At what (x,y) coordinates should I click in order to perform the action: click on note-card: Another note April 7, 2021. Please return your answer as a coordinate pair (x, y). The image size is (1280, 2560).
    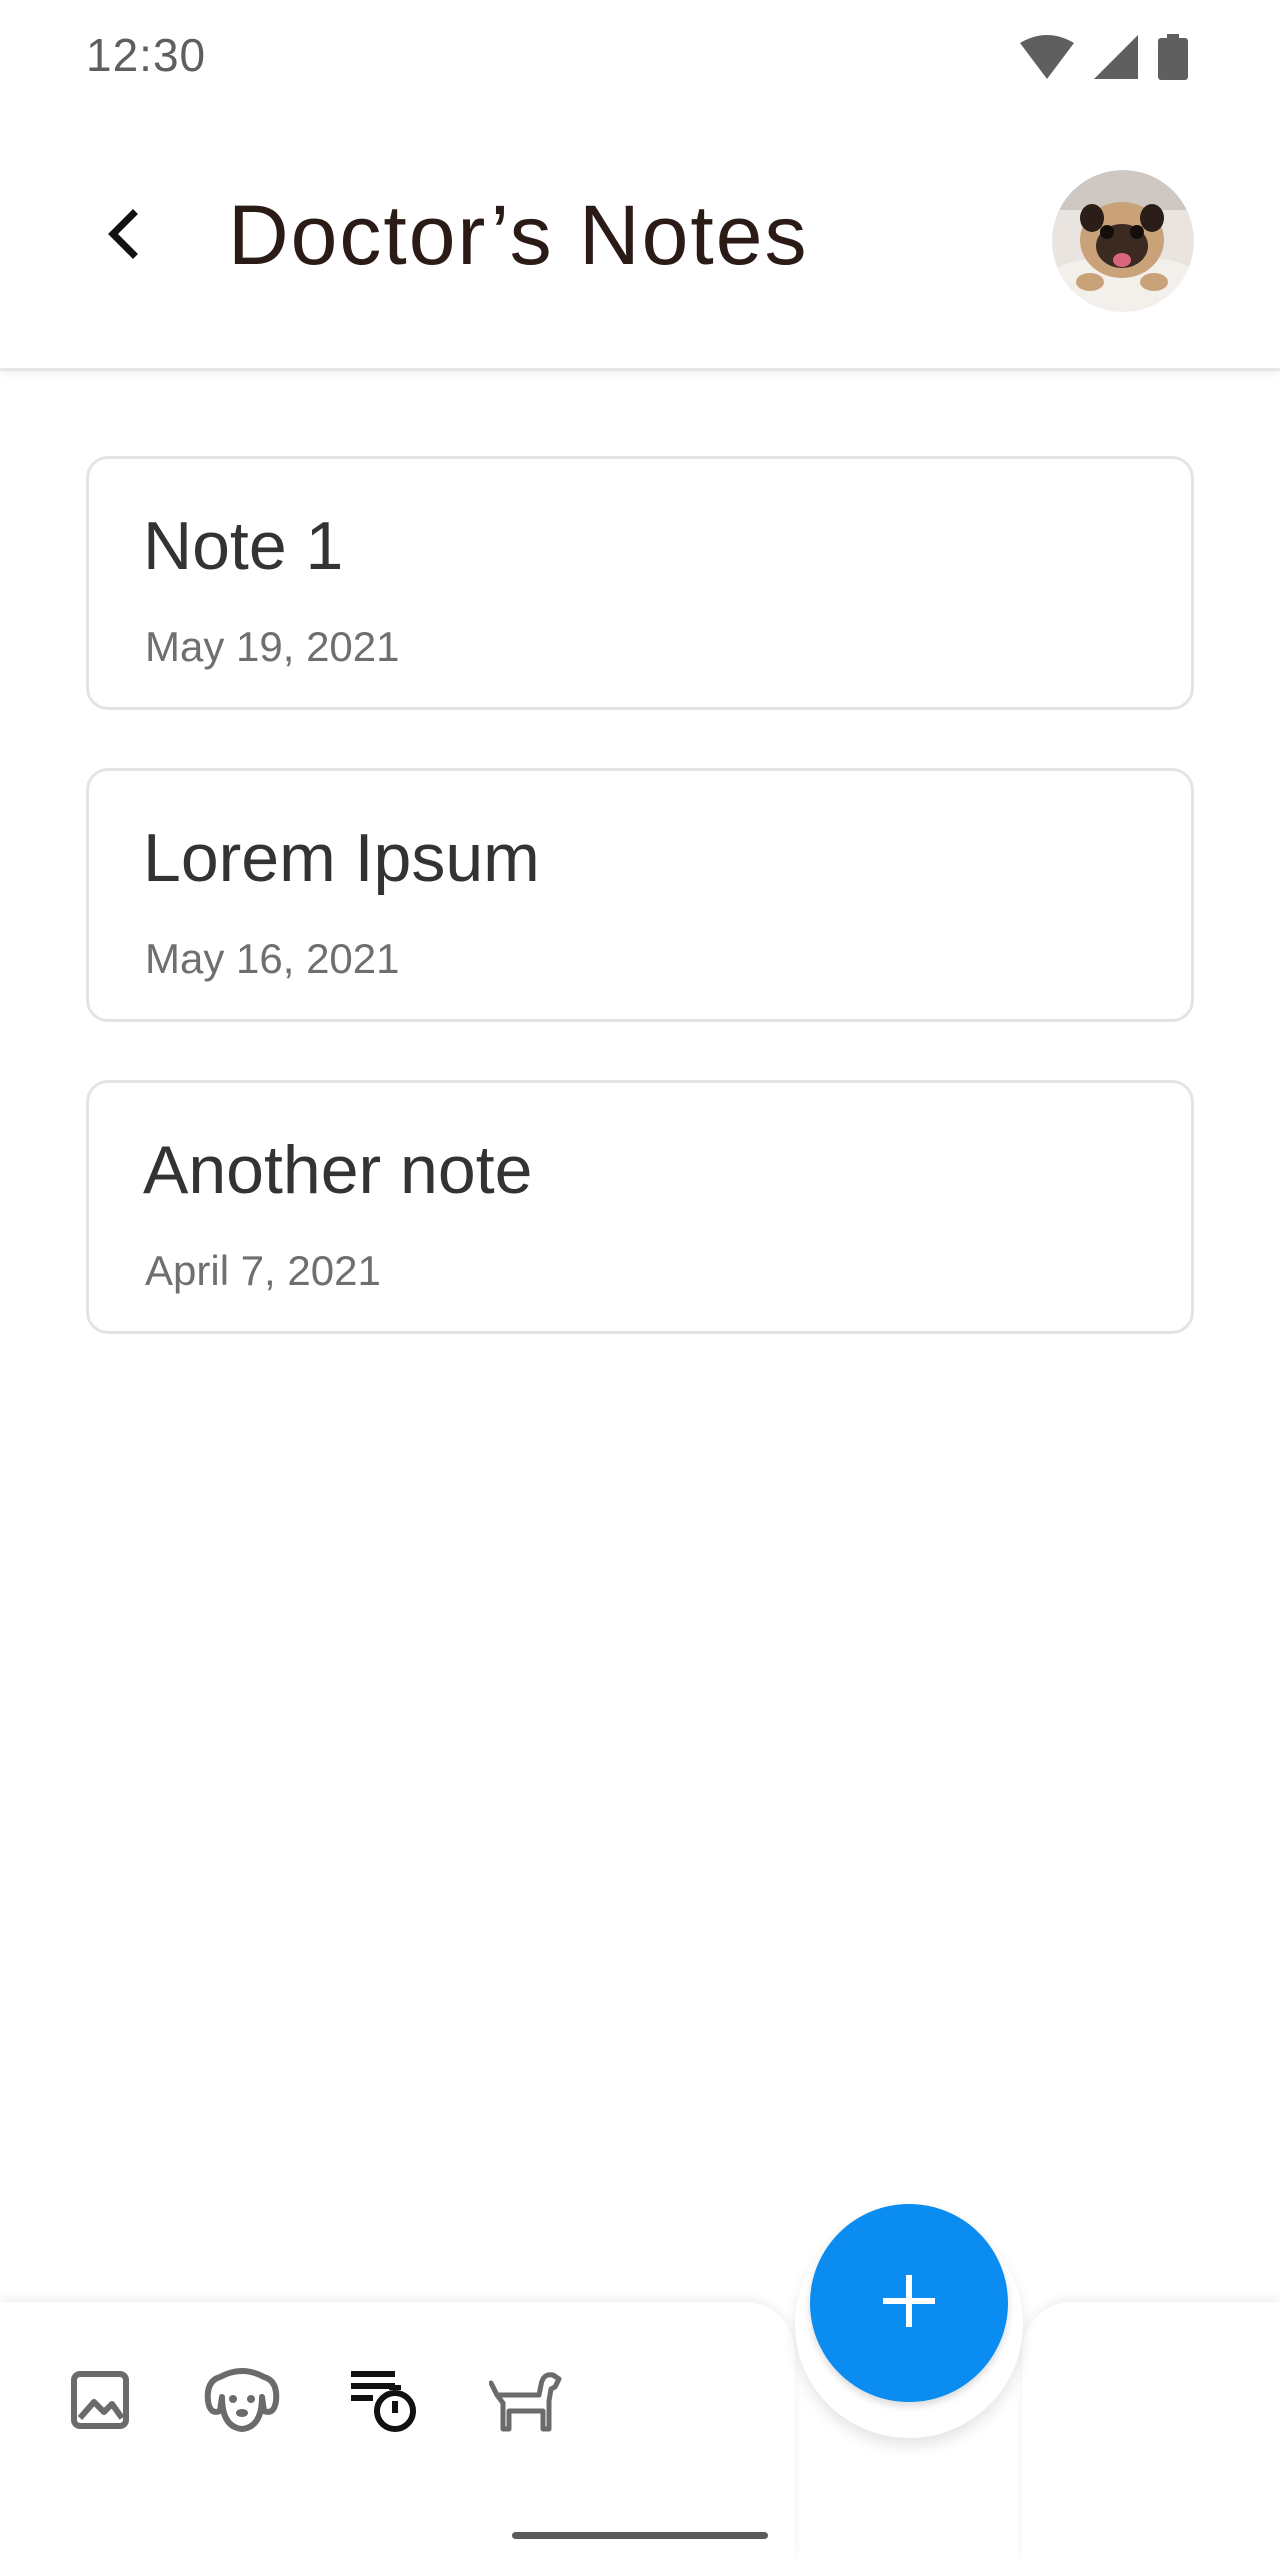
    Looking at the image, I should click on (640, 1207).